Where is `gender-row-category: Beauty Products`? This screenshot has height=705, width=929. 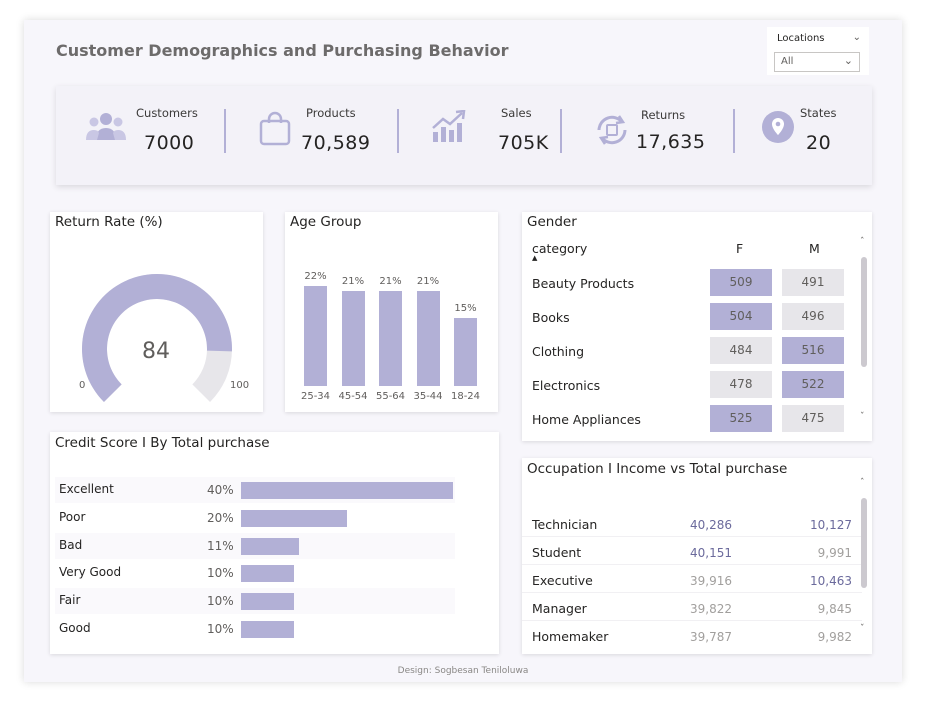 gender-row-category: Beauty Products is located at coordinates (583, 283).